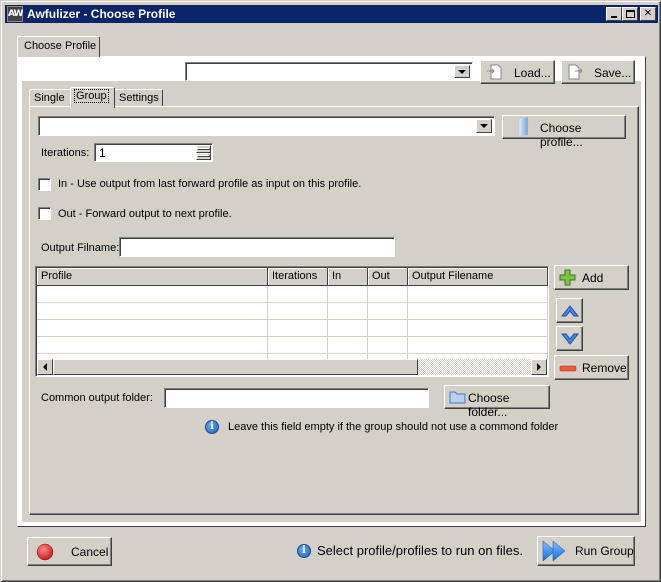 This screenshot has width=661, height=582. Describe the element at coordinates (15, 14) in the screenshot. I see `app-logo-icon: AW` at that location.